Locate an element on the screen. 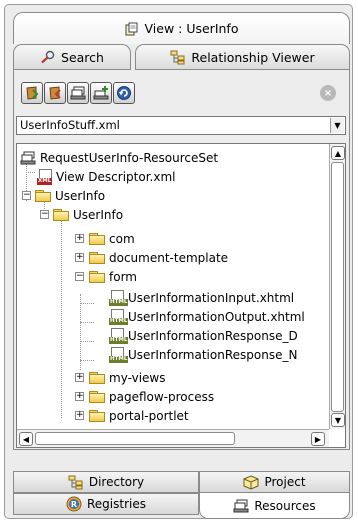 The image size is (358, 525). scroll-up-button: ▲ is located at coordinates (338, 153).